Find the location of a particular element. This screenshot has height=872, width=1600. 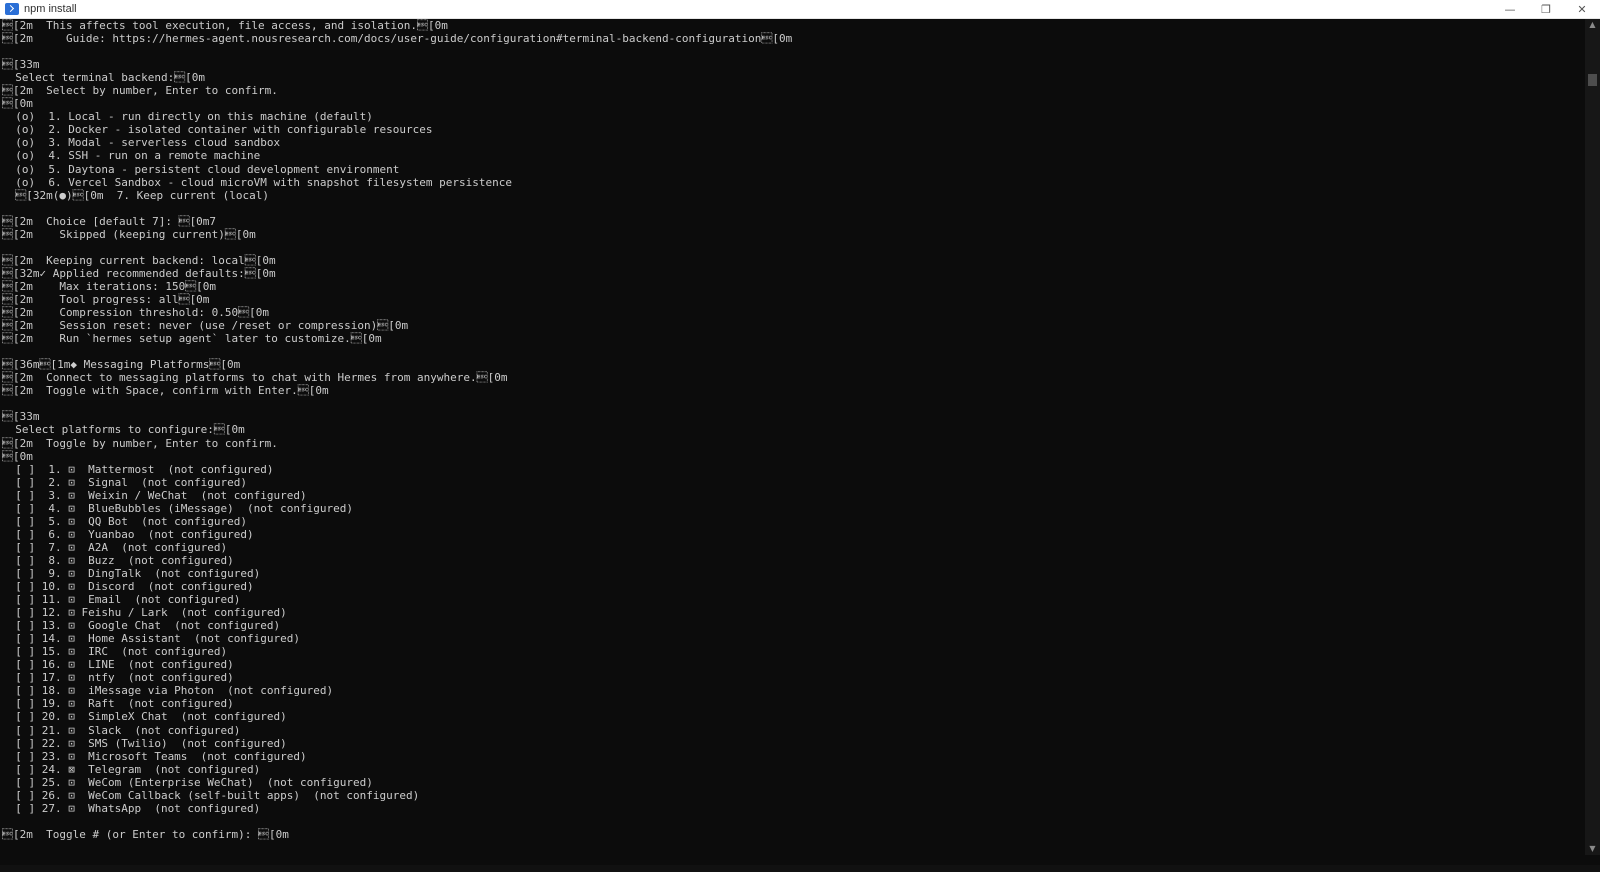

vertical-scrollbar: ▲ ▼ is located at coordinates (1592, 437).